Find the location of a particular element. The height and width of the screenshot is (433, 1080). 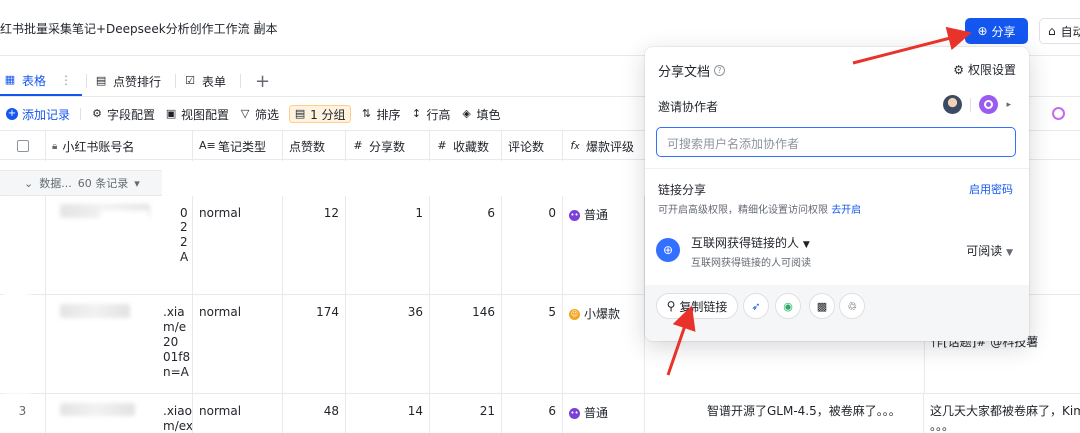

invite-search-input: 可搜索用户名添加协作者 is located at coordinates (836, 142).